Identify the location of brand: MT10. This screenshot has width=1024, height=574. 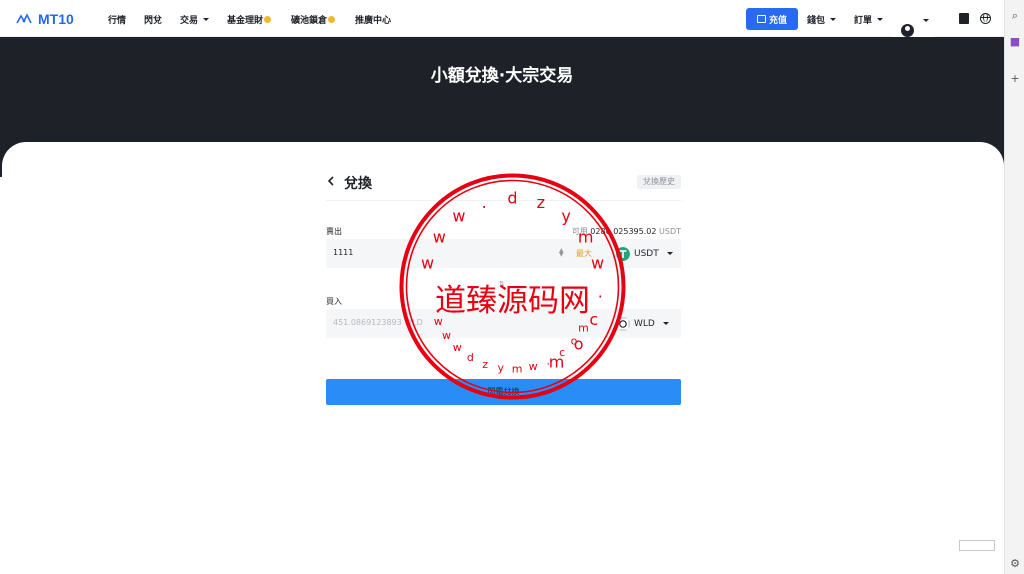
(45, 19).